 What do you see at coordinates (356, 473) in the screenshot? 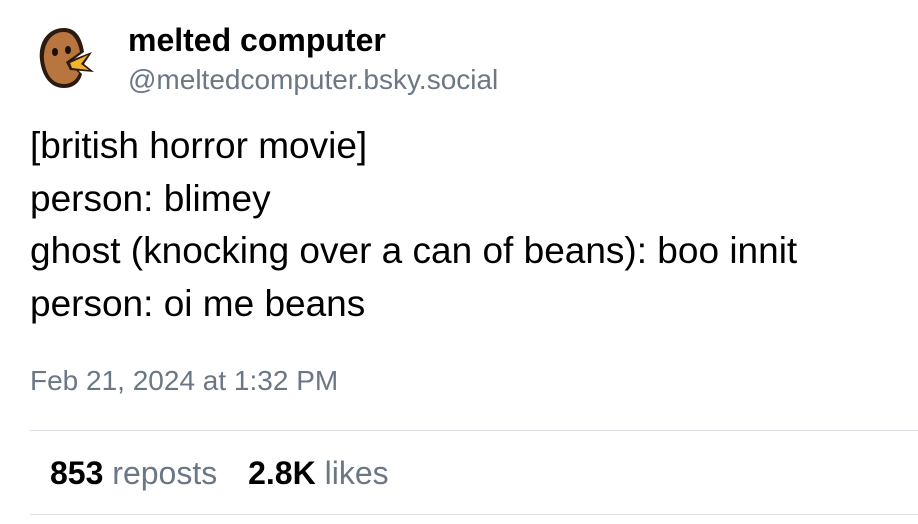
I see `likes-label: likes` at bounding box center [356, 473].